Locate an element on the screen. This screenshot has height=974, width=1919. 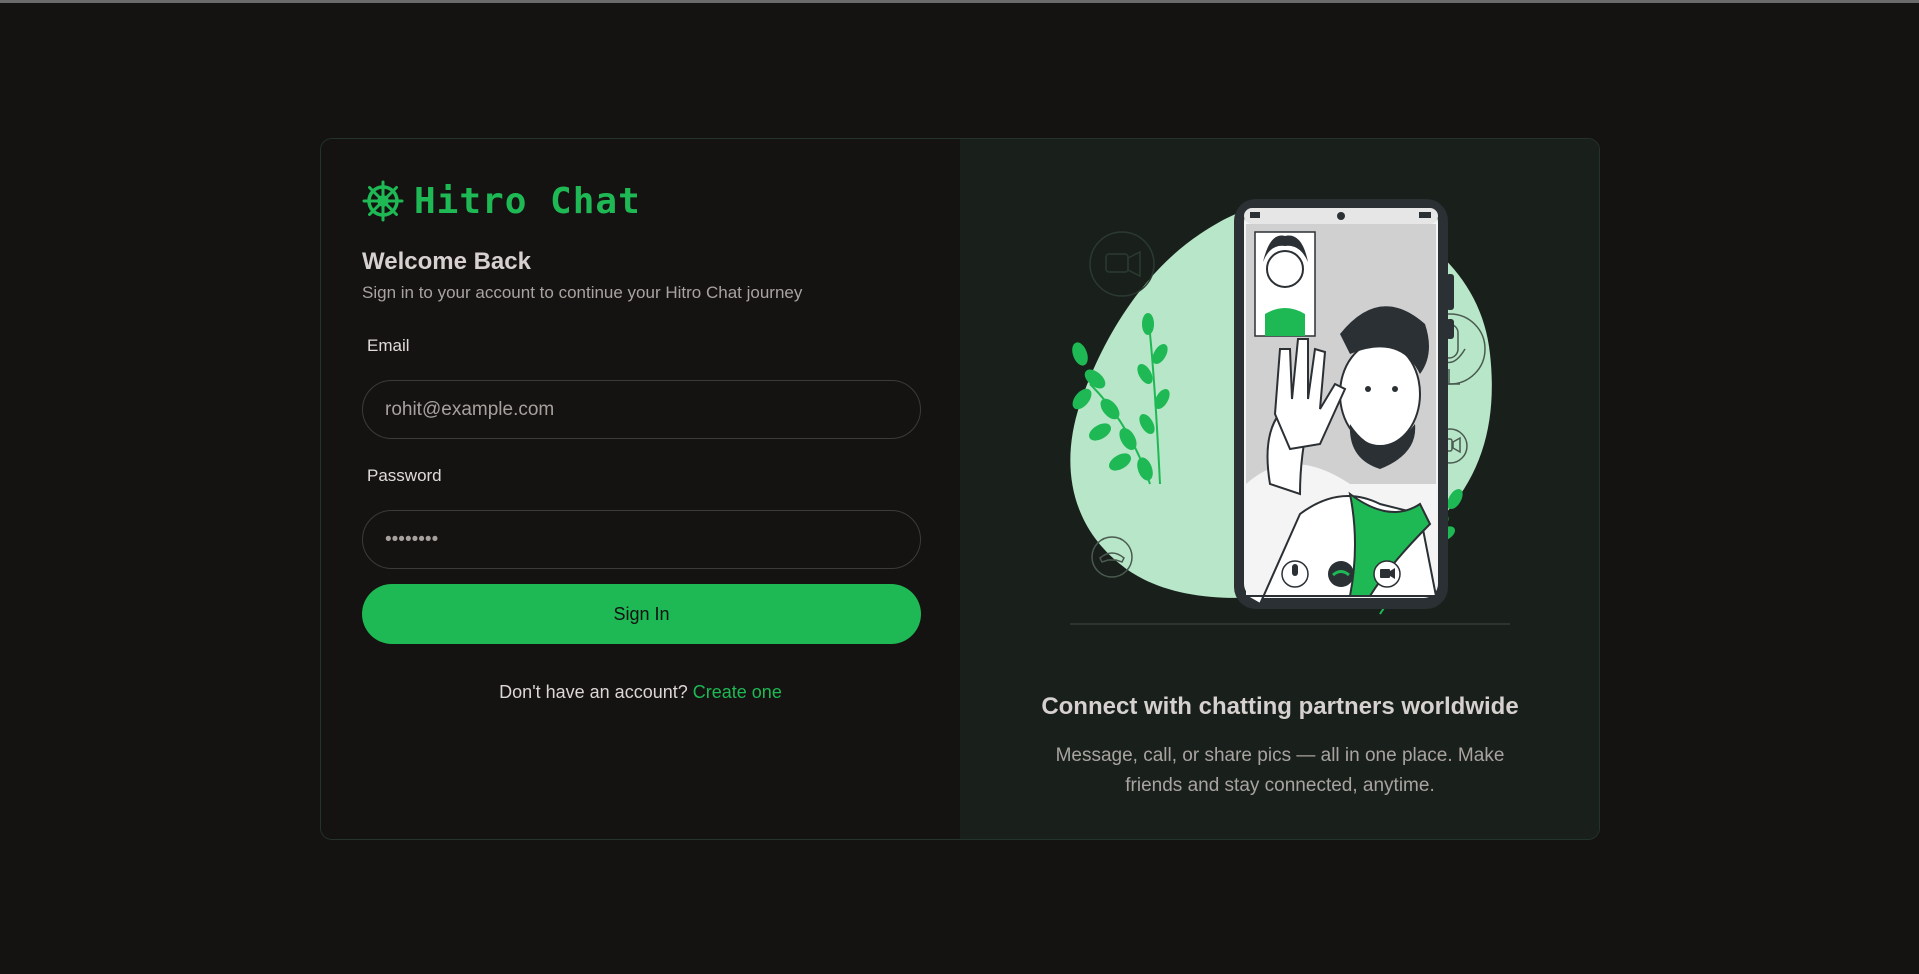
password-field-wrapper is located at coordinates (641, 539).